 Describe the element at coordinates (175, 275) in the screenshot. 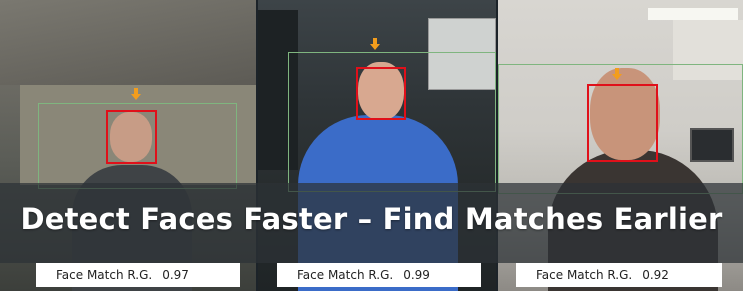

I see `match-score: 0.97` at that location.